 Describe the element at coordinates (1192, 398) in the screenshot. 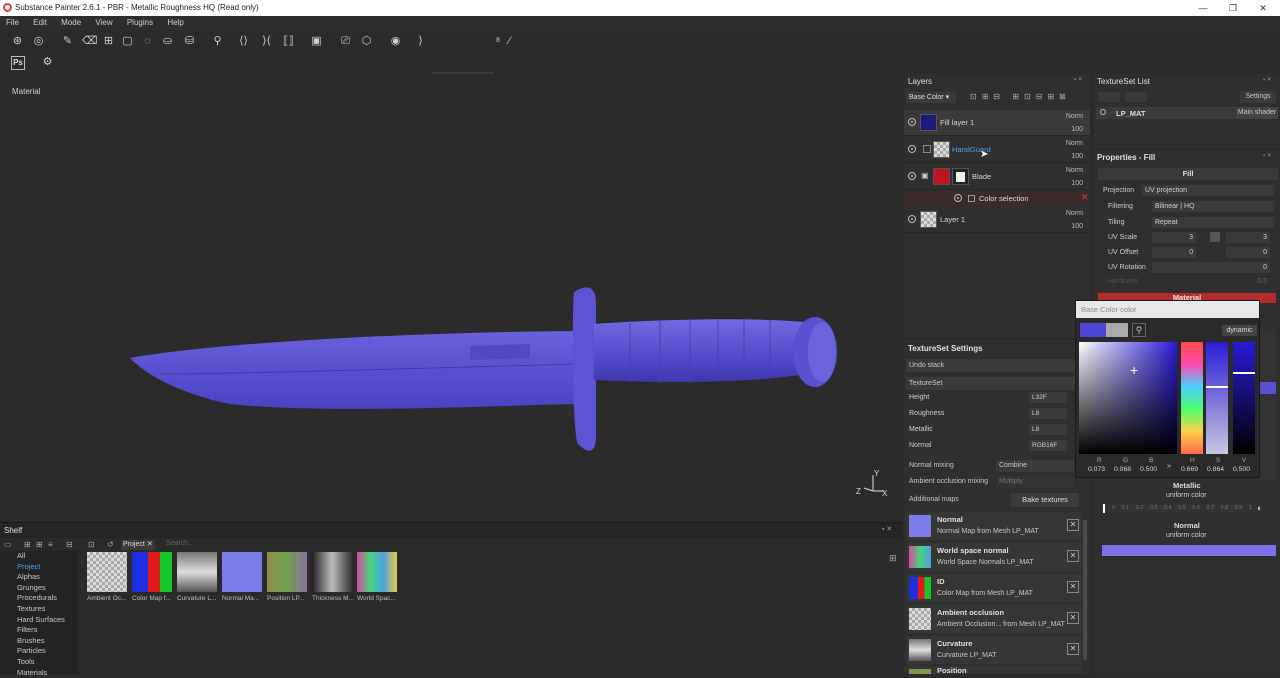

I see `hue-slider` at that location.